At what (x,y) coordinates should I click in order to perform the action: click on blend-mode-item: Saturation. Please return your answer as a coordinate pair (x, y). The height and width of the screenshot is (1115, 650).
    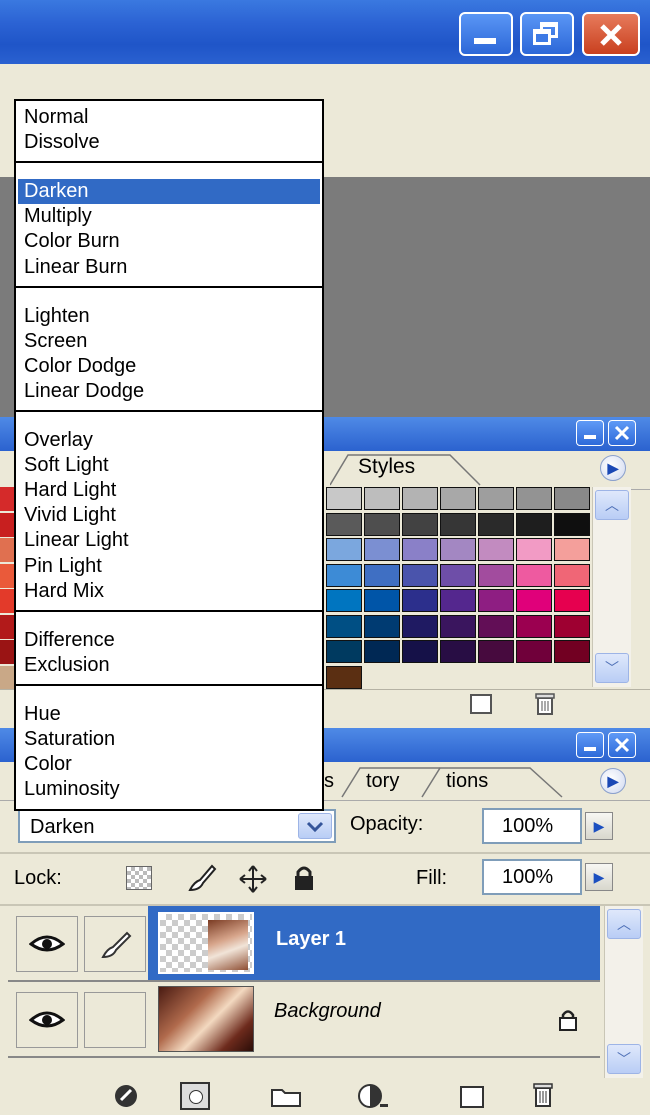
    Looking at the image, I should click on (169, 739).